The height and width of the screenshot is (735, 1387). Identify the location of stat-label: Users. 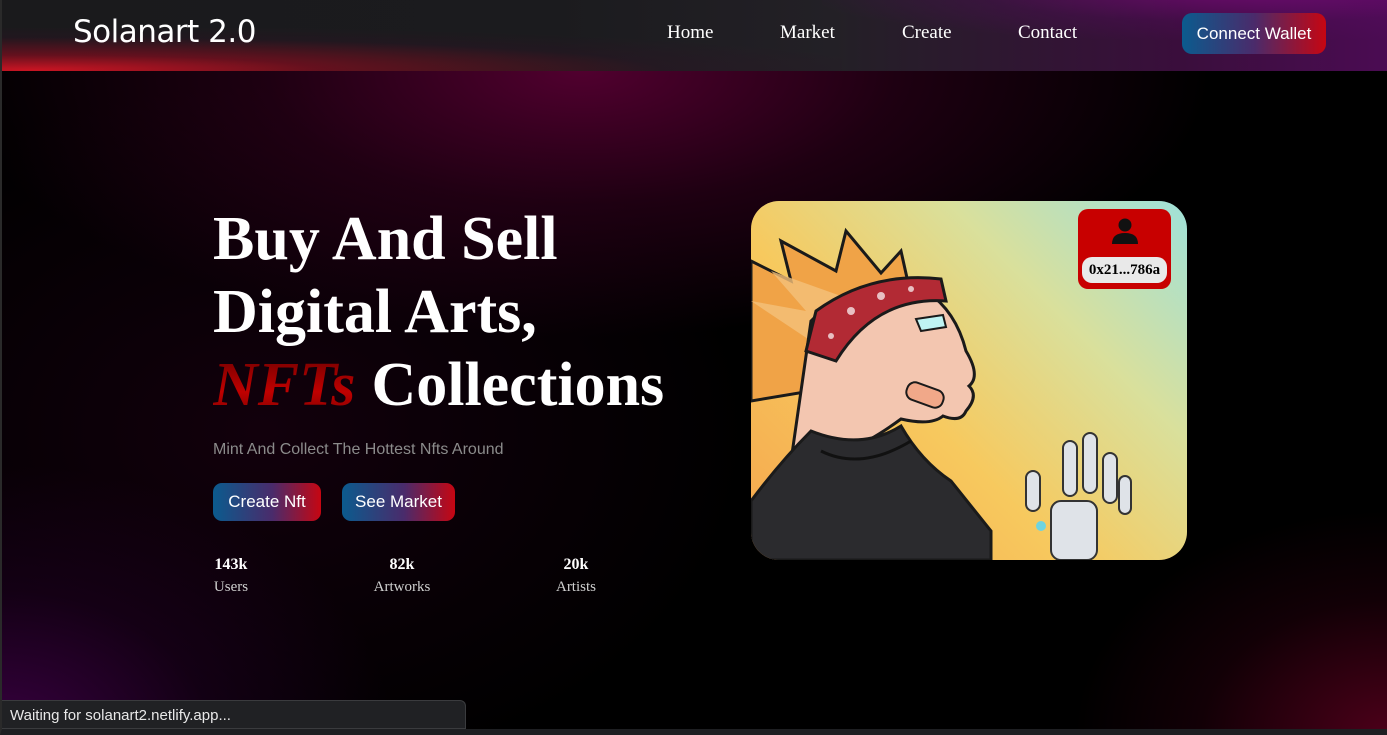
(231, 587).